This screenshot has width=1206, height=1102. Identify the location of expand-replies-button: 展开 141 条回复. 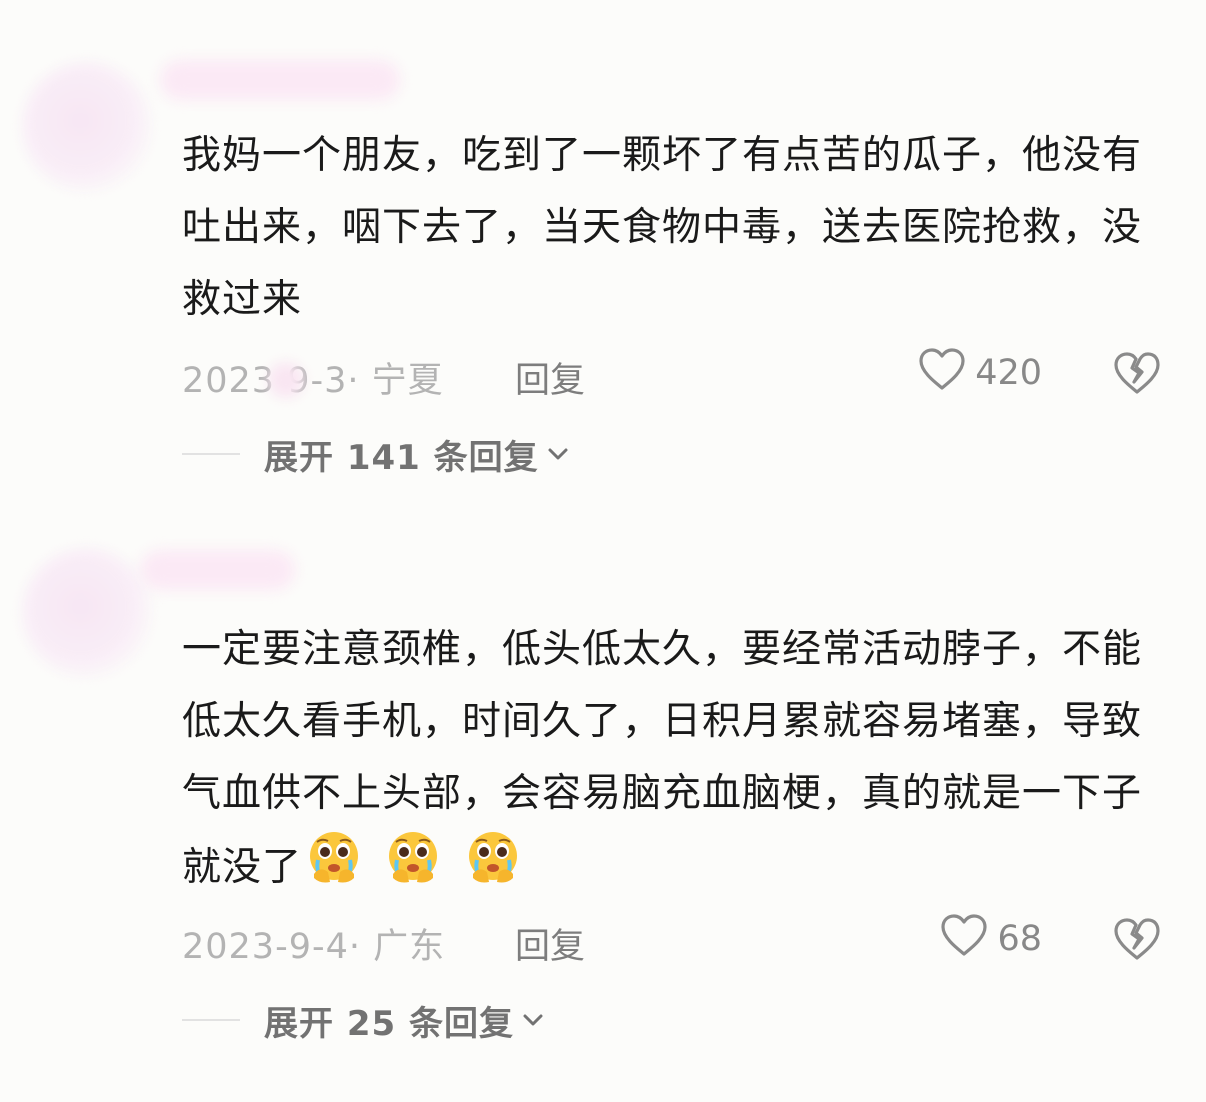
(375, 454).